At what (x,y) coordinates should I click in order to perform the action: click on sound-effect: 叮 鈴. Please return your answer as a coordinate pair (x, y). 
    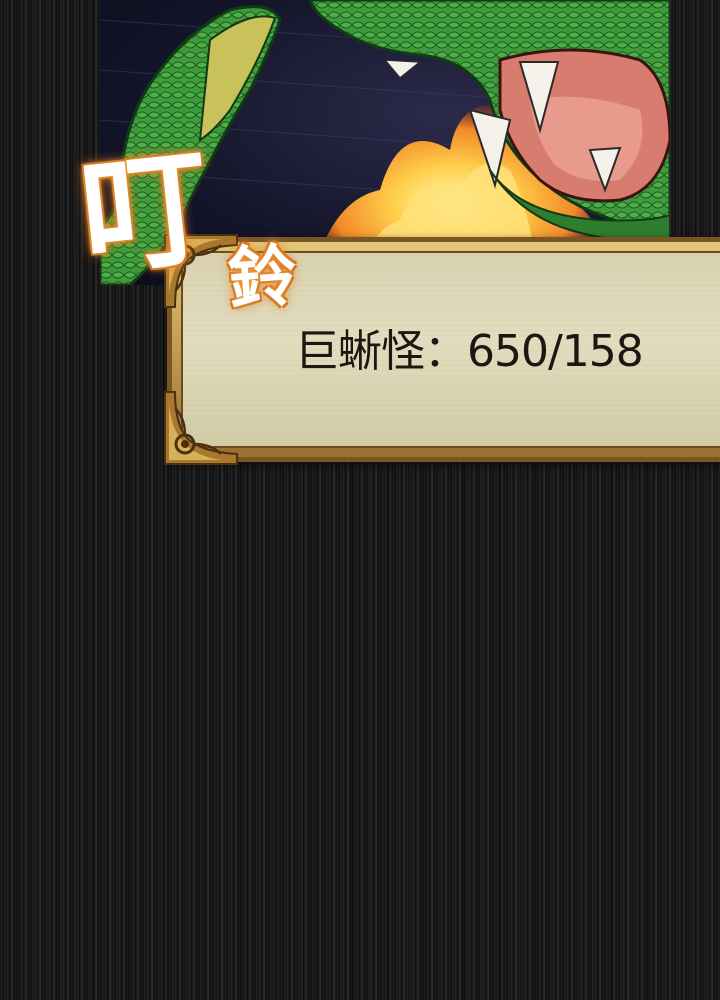
    Looking at the image, I should click on (207, 220).